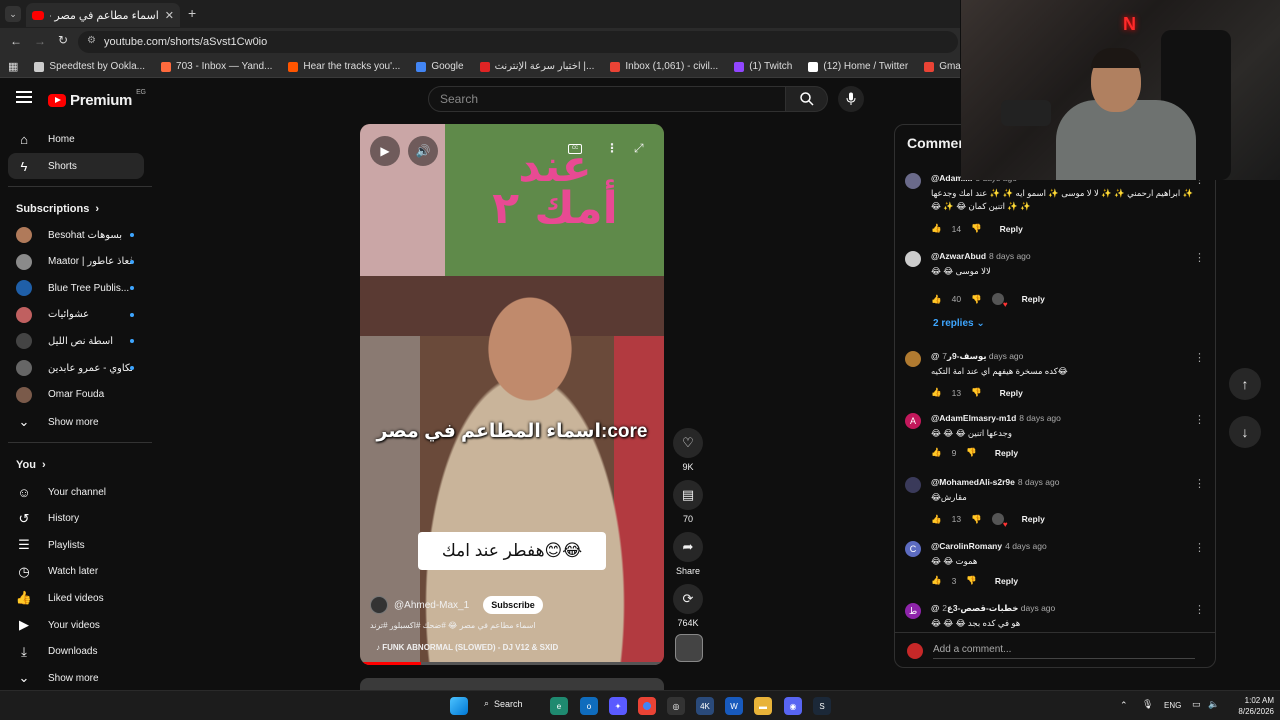  I want to click on outlook-icon: o, so click(589, 706).